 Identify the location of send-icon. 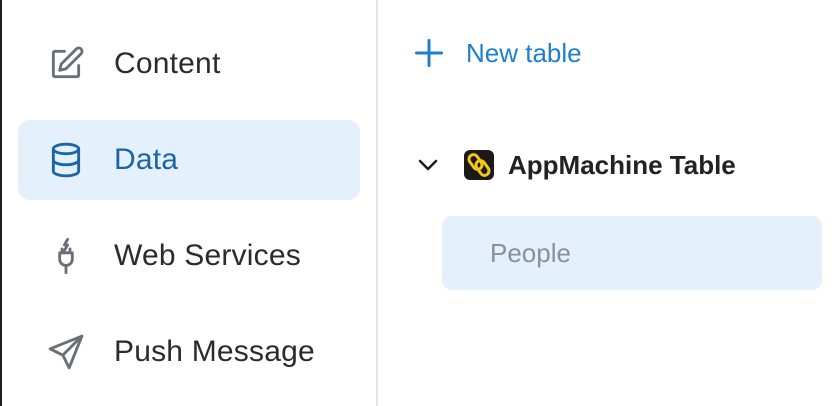
(66, 352).